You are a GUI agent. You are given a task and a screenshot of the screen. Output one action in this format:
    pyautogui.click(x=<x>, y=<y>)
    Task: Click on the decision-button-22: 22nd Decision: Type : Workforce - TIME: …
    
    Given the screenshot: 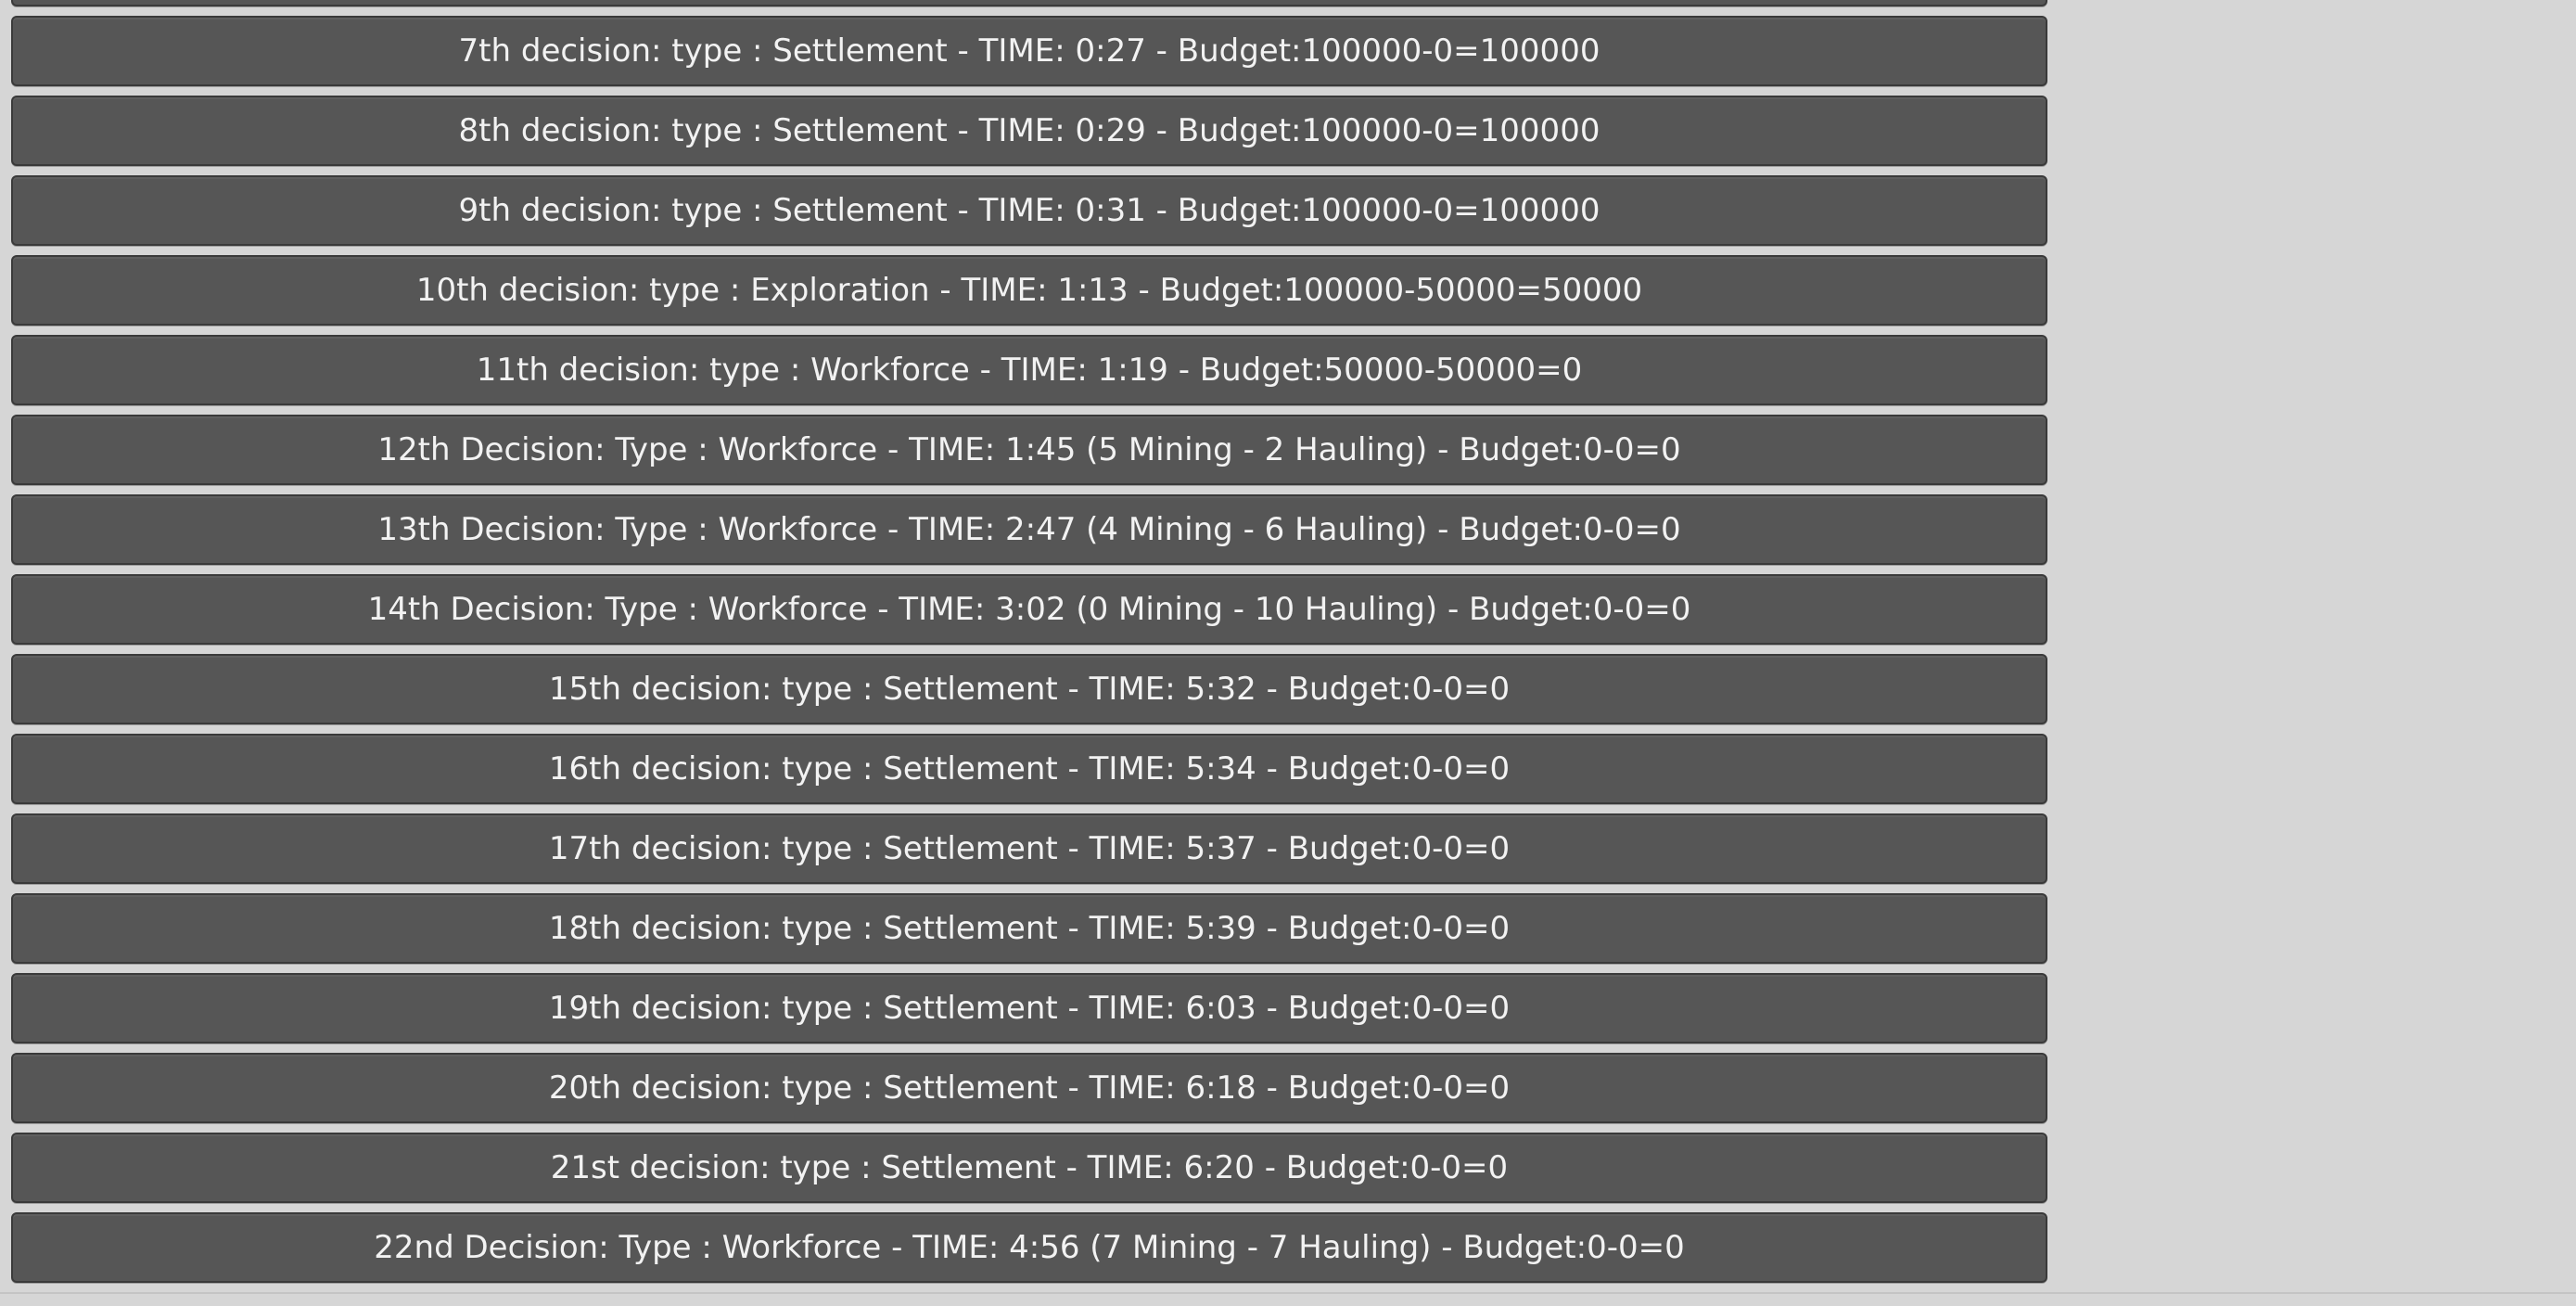 What is the action you would take?
    pyautogui.click(x=1029, y=1248)
    